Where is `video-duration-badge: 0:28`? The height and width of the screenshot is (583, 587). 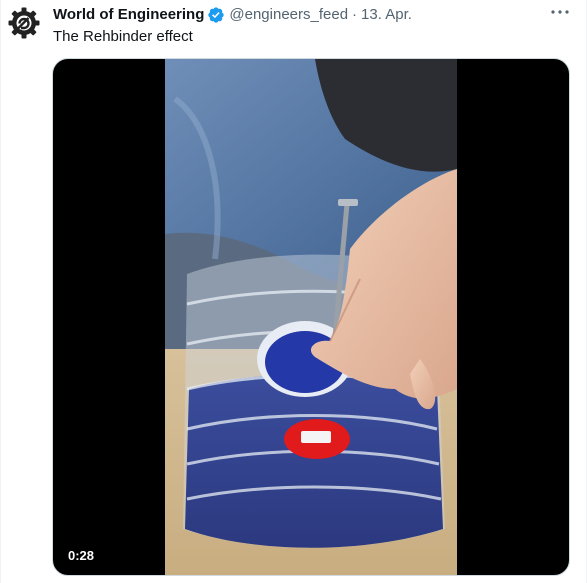 video-duration-badge: 0:28 is located at coordinates (81, 556).